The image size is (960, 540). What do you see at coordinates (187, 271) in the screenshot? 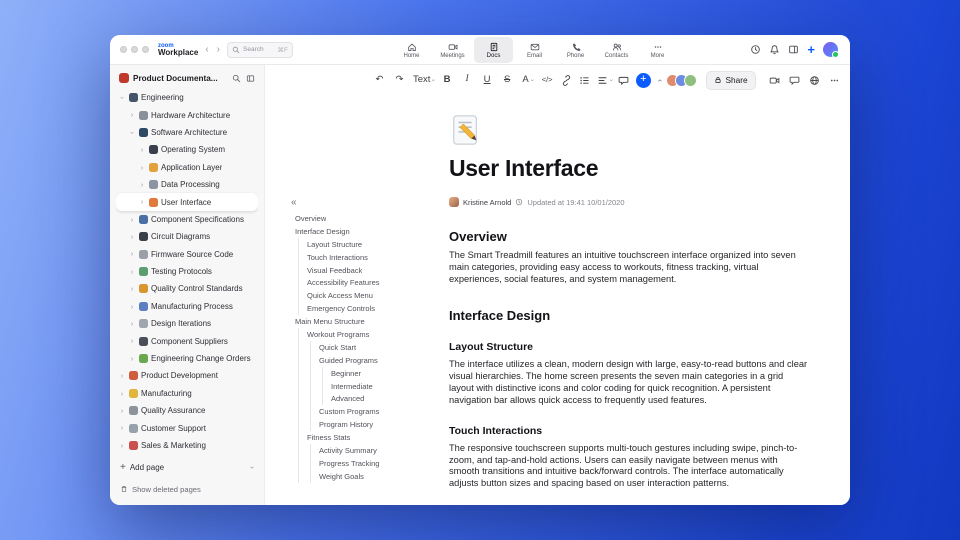
I see `sidebar-page-item: › Testing Protocols` at bounding box center [187, 271].